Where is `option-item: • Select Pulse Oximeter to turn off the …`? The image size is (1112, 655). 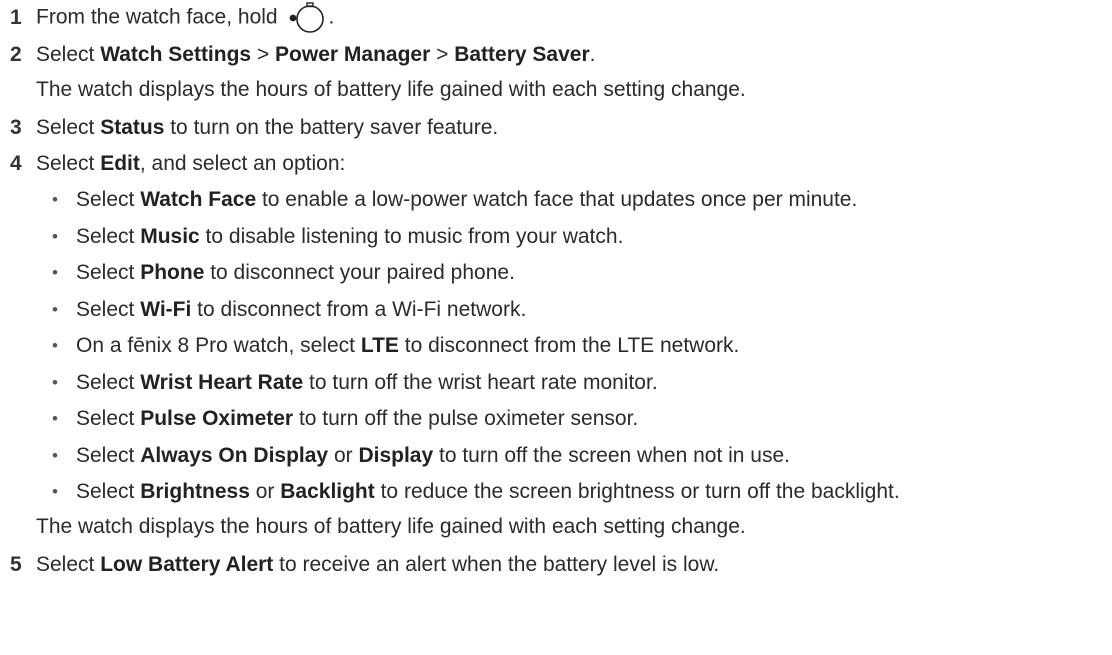 option-item: • Select Pulse Oximeter to turn off the … is located at coordinates (345, 418).